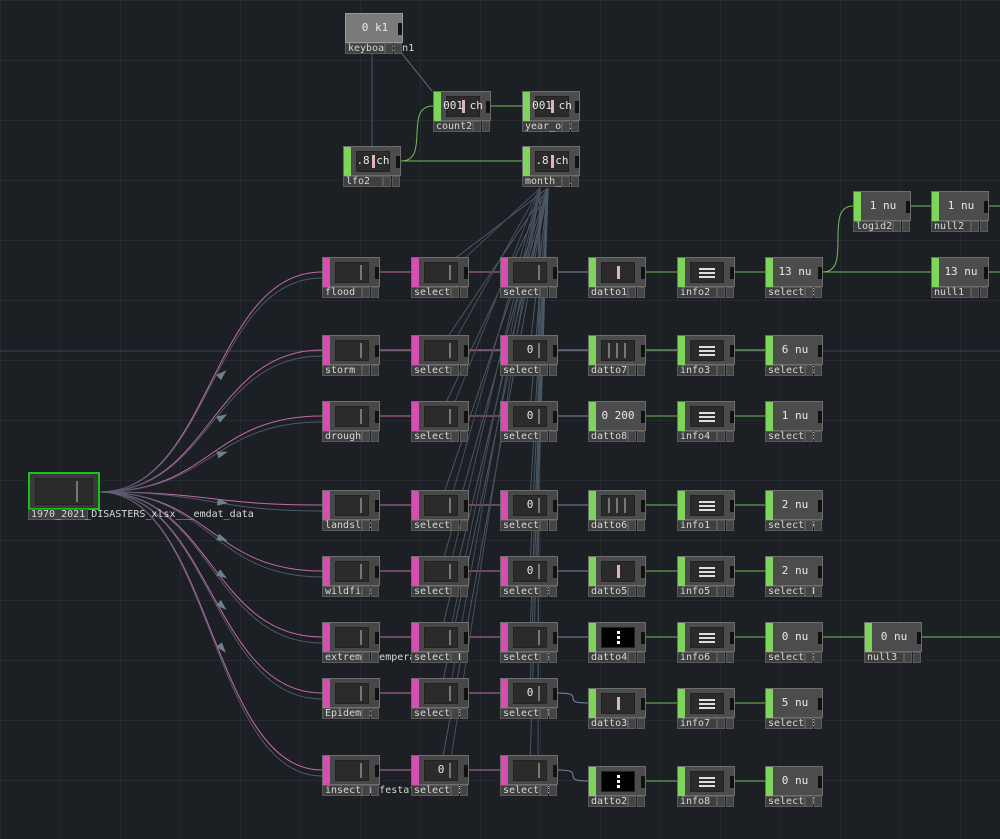 Image resolution: width=1000 pixels, height=839 pixels. Describe the element at coordinates (697, 723) in the screenshot. I see `node-label: info7` at that location.